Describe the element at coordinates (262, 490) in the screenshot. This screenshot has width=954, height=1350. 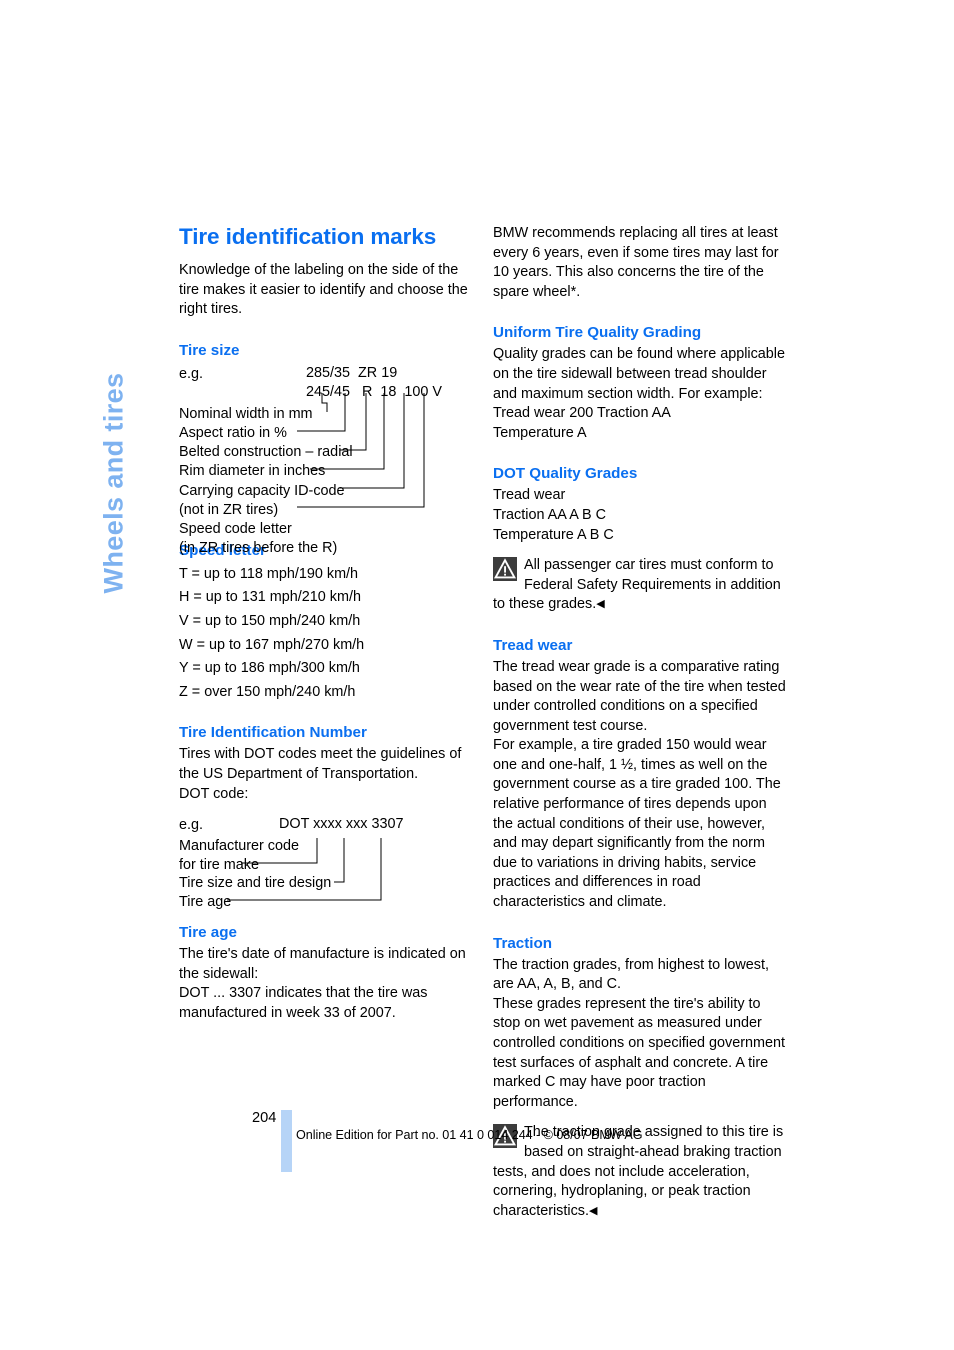
I see `tire-size-label-4: Carrying capacity ID-code` at that location.